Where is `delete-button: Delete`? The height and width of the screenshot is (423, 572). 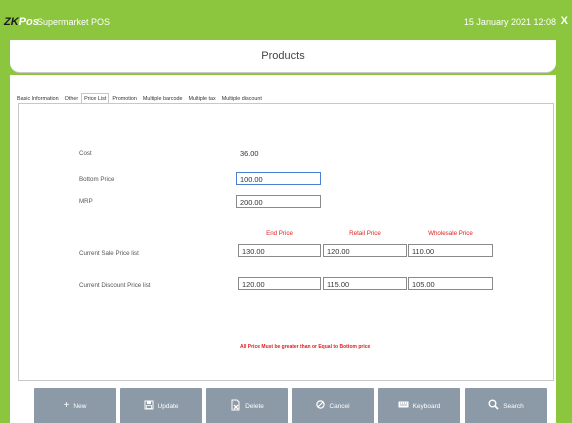
delete-button: Delete is located at coordinates (247, 405).